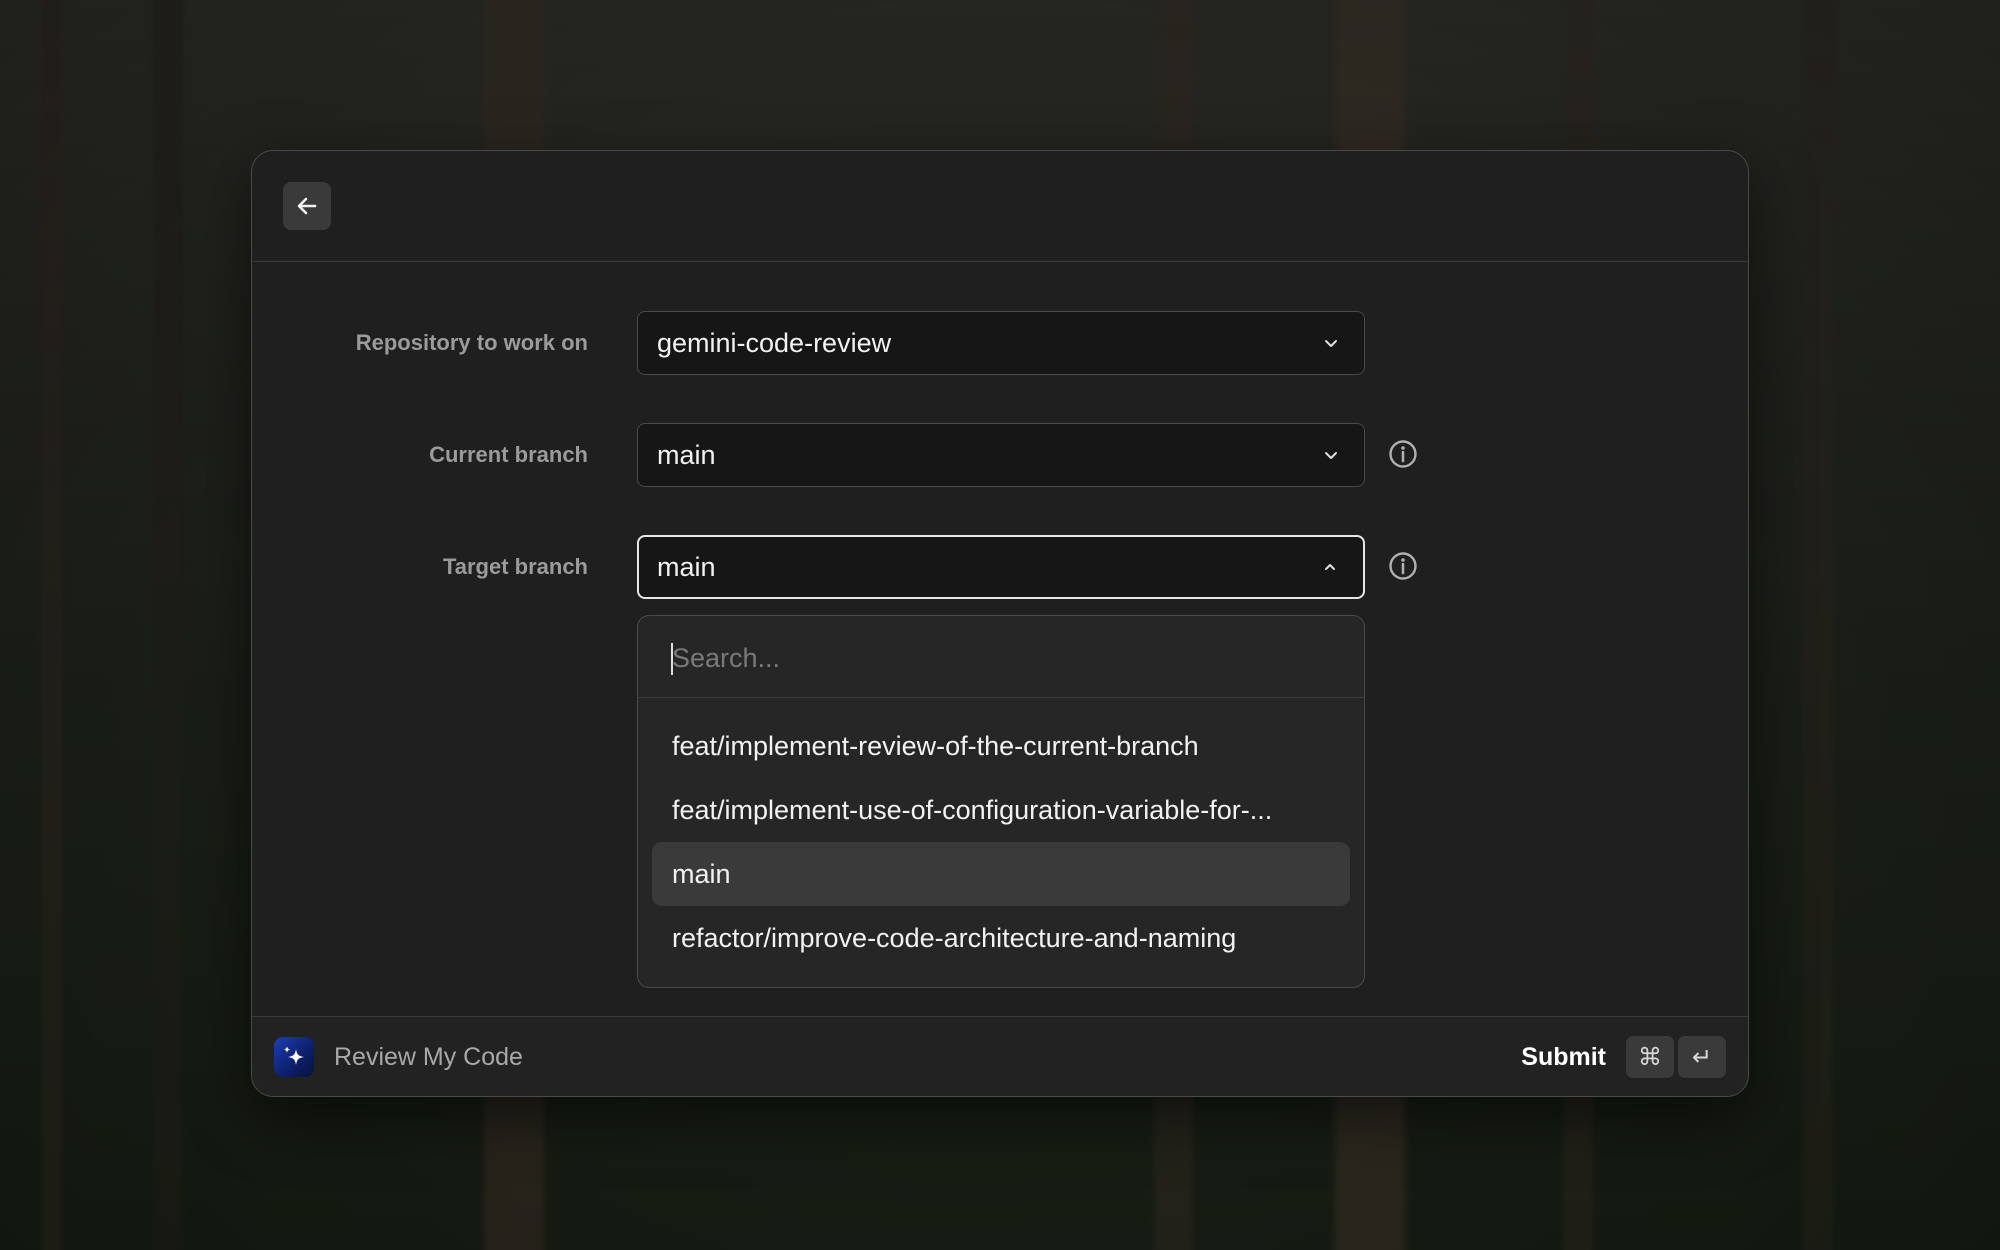 Image resolution: width=2000 pixels, height=1250 pixels. I want to click on repository-value: gemini-code-review, so click(774, 342).